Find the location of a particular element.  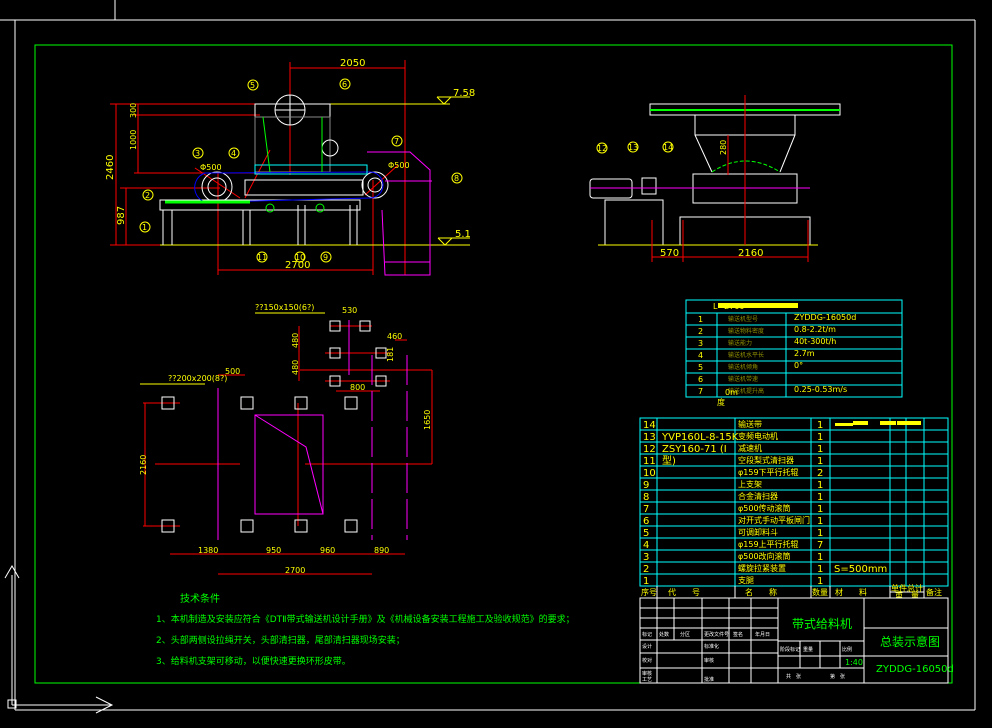

anchor-small-label: ??150x150(6?) is located at coordinates (284, 307).